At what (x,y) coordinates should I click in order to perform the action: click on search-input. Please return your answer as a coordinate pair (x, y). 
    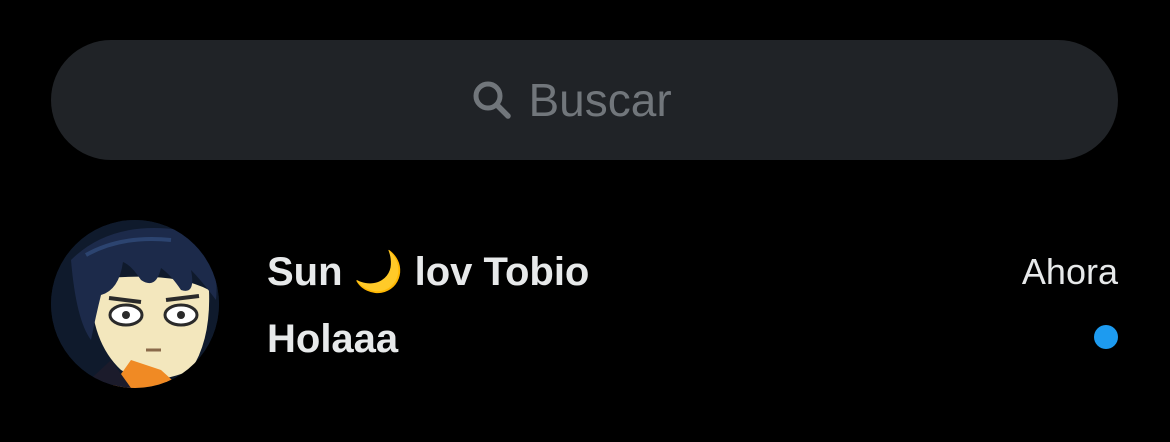
    Looking at the image, I should click on (613, 100).